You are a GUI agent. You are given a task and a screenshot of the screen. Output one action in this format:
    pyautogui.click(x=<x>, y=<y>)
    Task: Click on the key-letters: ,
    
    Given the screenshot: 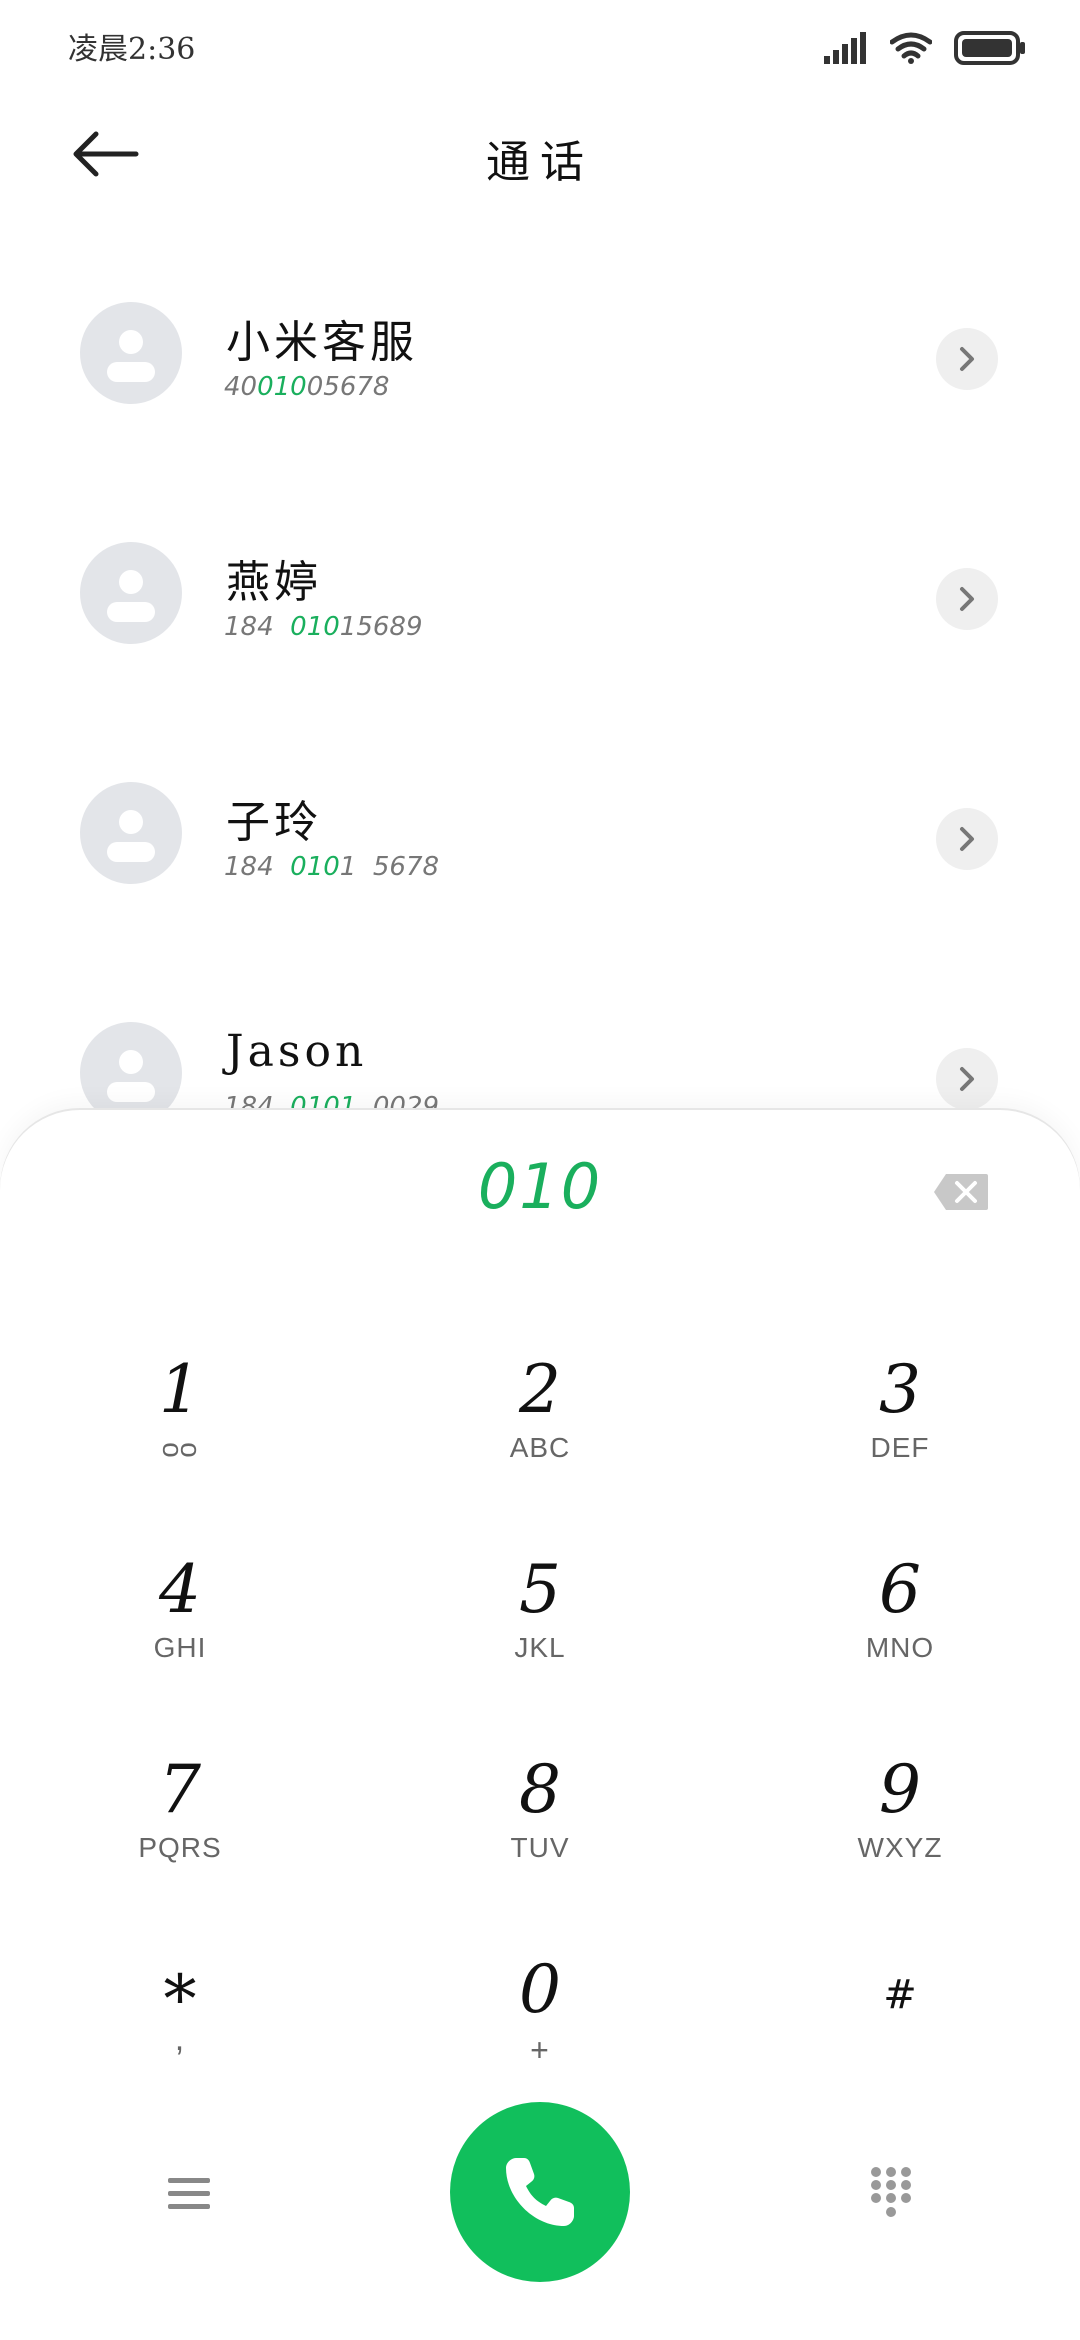 What is the action you would take?
    pyautogui.click(x=180, y=2039)
    